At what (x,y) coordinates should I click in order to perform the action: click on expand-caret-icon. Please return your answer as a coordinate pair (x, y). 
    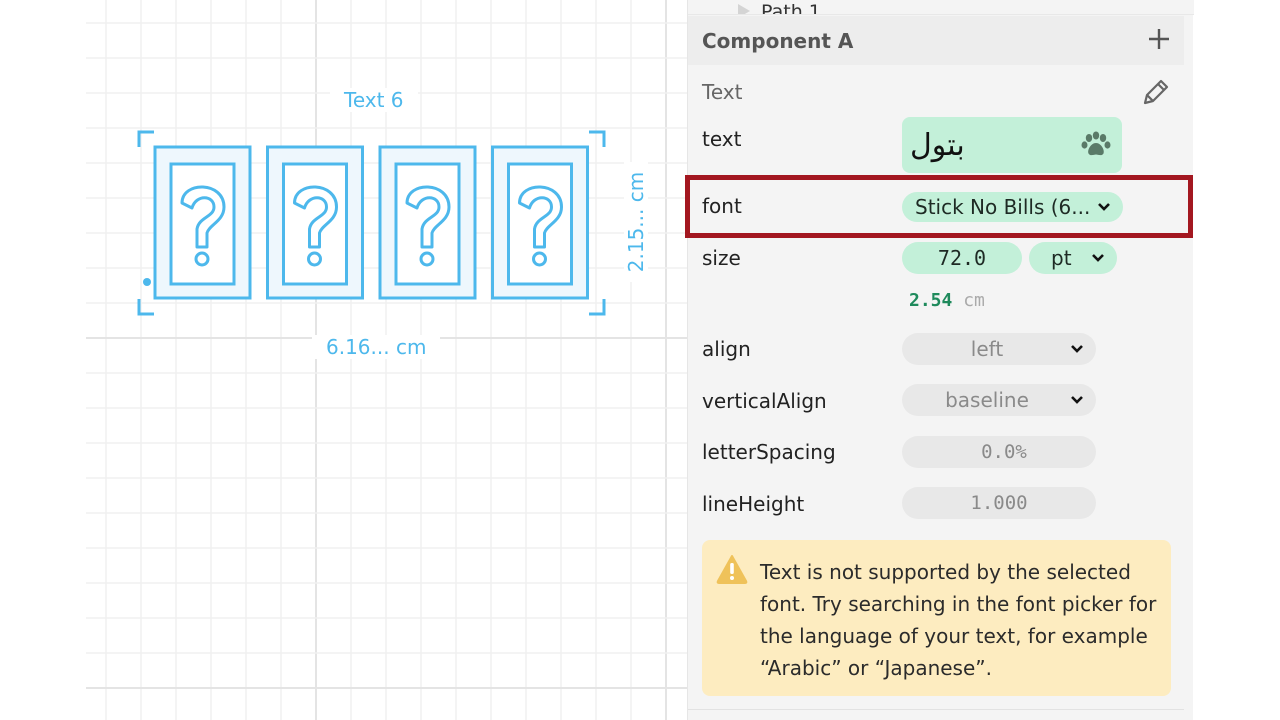
    Looking at the image, I should click on (744, 9).